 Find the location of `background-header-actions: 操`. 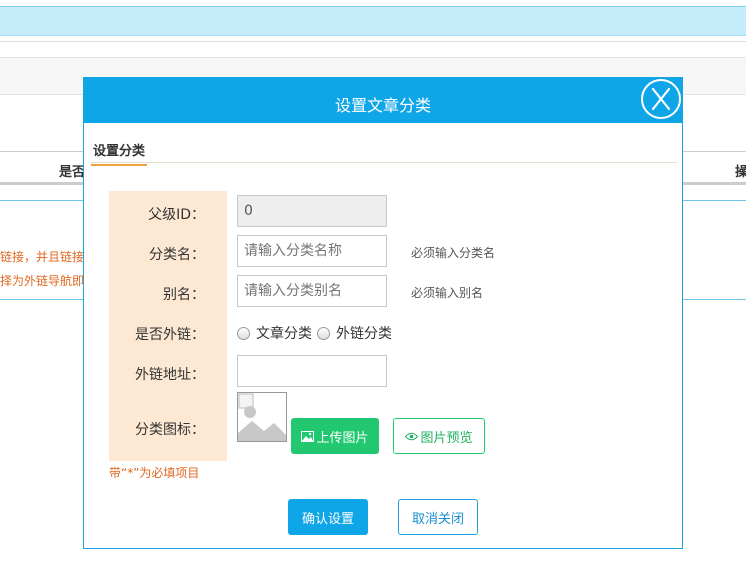

background-header-actions: 操 is located at coordinates (740, 172).